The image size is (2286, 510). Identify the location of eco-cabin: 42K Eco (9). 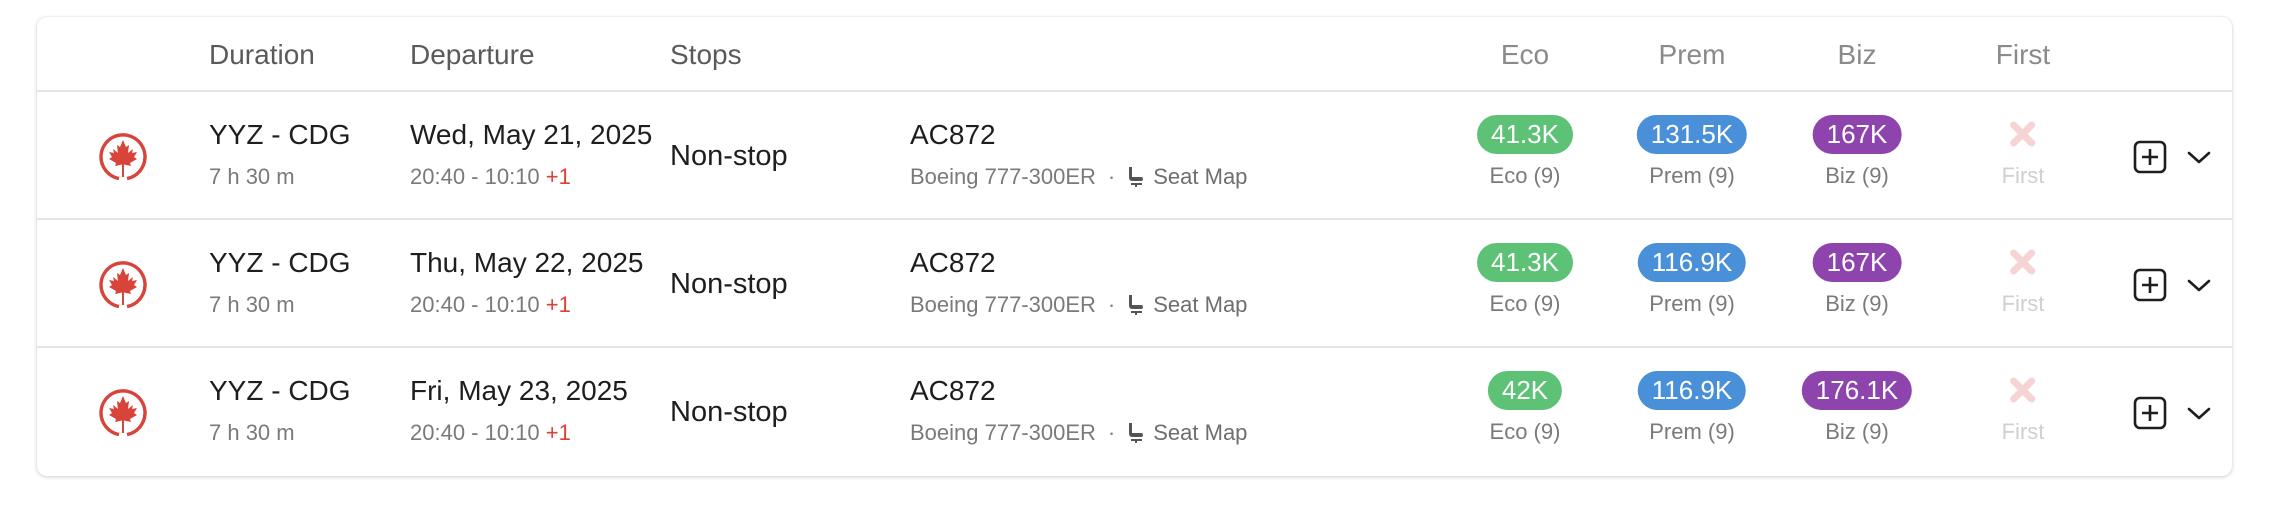
(1525, 408).